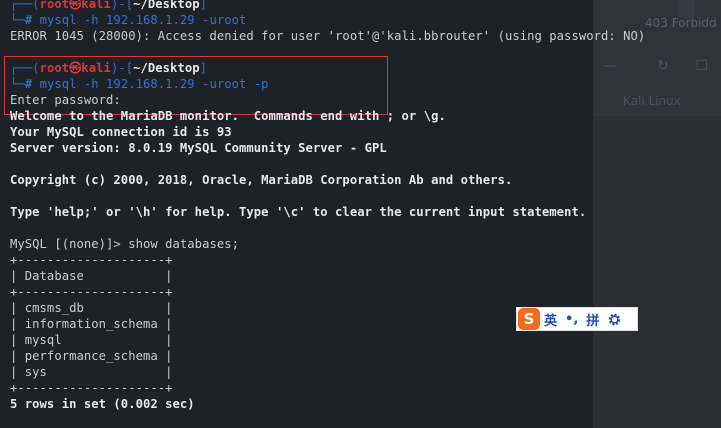 Image resolution: width=721 pixels, height=428 pixels. I want to click on ime-punctuation-toggle: •,, so click(571, 319).